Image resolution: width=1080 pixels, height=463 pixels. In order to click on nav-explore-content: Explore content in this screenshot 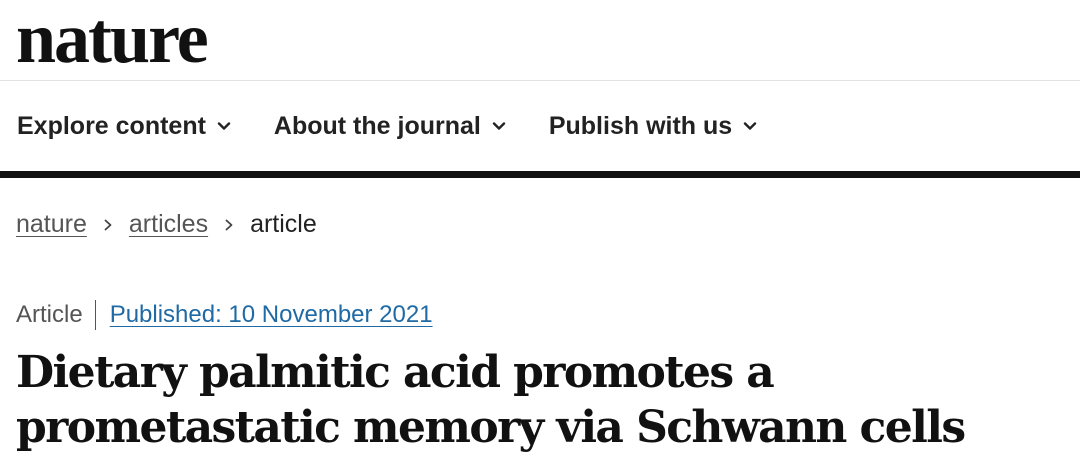, I will do `click(124, 126)`.